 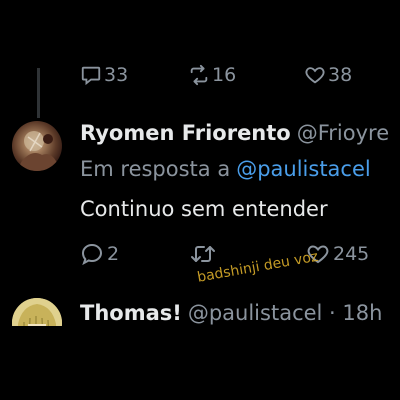 What do you see at coordinates (285, 313) in the screenshot?
I see `user-handle-and-time: @paulistacel · 18h` at bounding box center [285, 313].